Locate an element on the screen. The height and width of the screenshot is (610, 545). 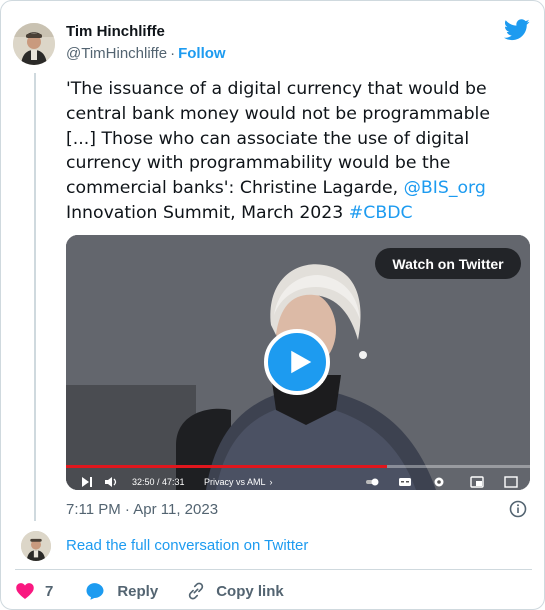
mention-link: @BIS_org is located at coordinates (445, 188).